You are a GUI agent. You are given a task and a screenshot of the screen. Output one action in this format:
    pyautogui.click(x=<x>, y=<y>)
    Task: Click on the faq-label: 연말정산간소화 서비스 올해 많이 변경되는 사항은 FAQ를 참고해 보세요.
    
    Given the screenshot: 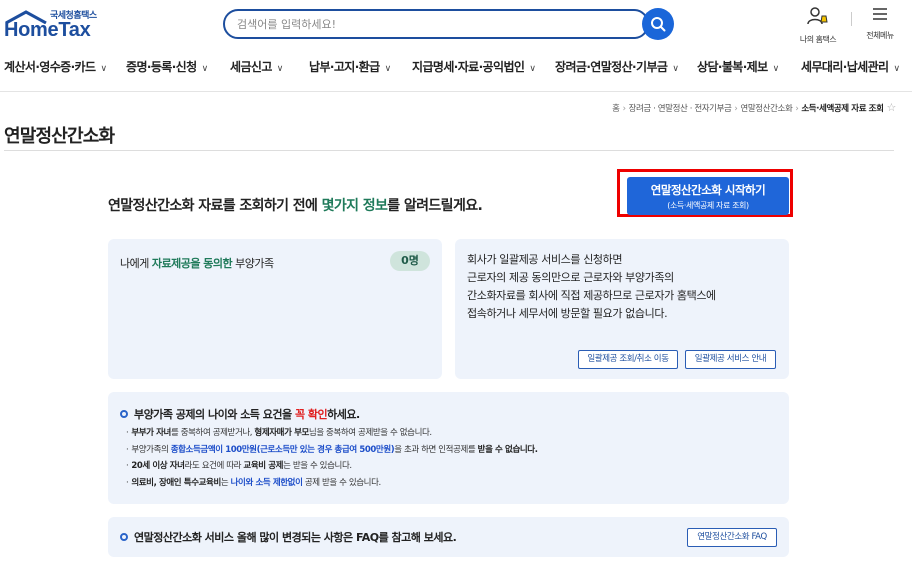 What is the action you would take?
    pyautogui.click(x=295, y=537)
    